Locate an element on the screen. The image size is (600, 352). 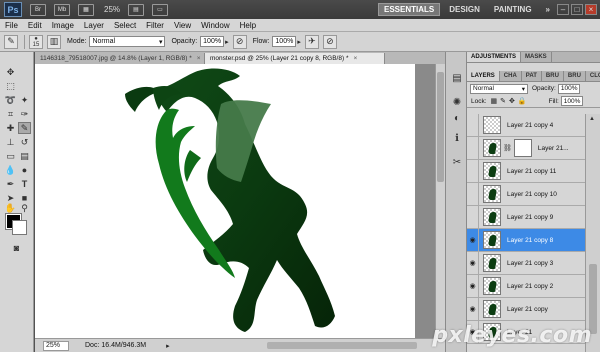
layers-scrollbar: ▲ is located at coordinates (592, 233).